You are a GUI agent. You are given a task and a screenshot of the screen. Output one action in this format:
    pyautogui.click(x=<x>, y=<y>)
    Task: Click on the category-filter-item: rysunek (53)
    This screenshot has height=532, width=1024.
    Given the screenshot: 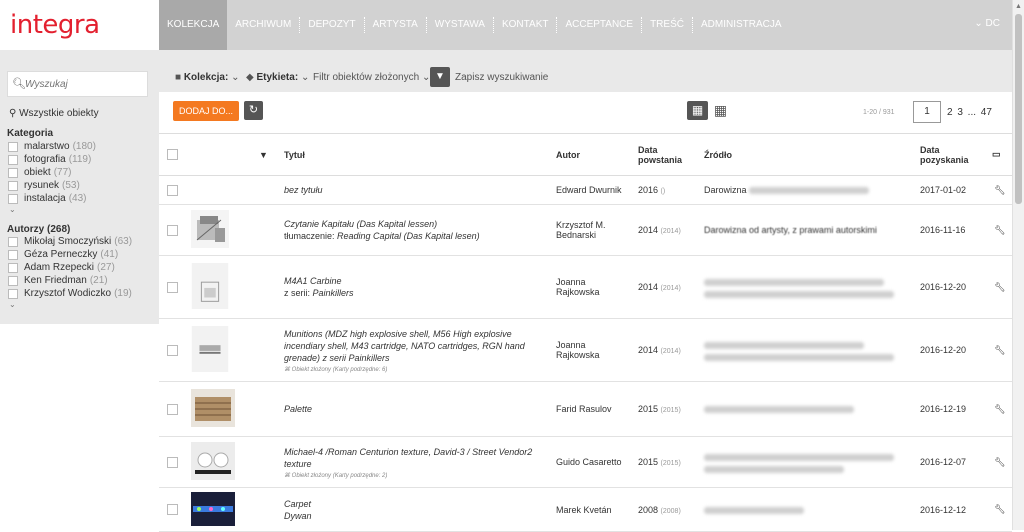 What is the action you would take?
    pyautogui.click(x=44, y=185)
    